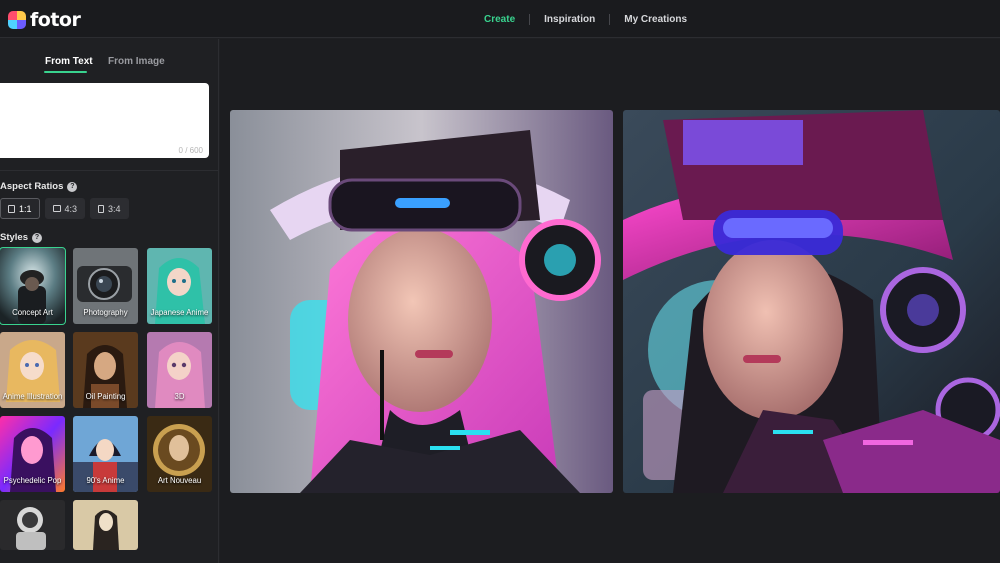  Describe the element at coordinates (56, 208) in the screenshot. I see `landscape-ratio-icon` at that location.